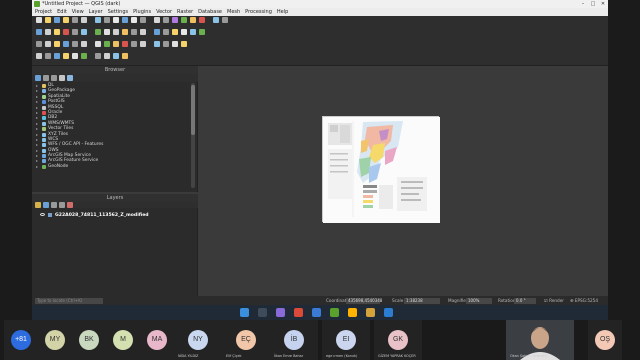  What do you see at coordinates (70, 205) in the screenshot?
I see `remove-layer-icon` at bounding box center [70, 205].